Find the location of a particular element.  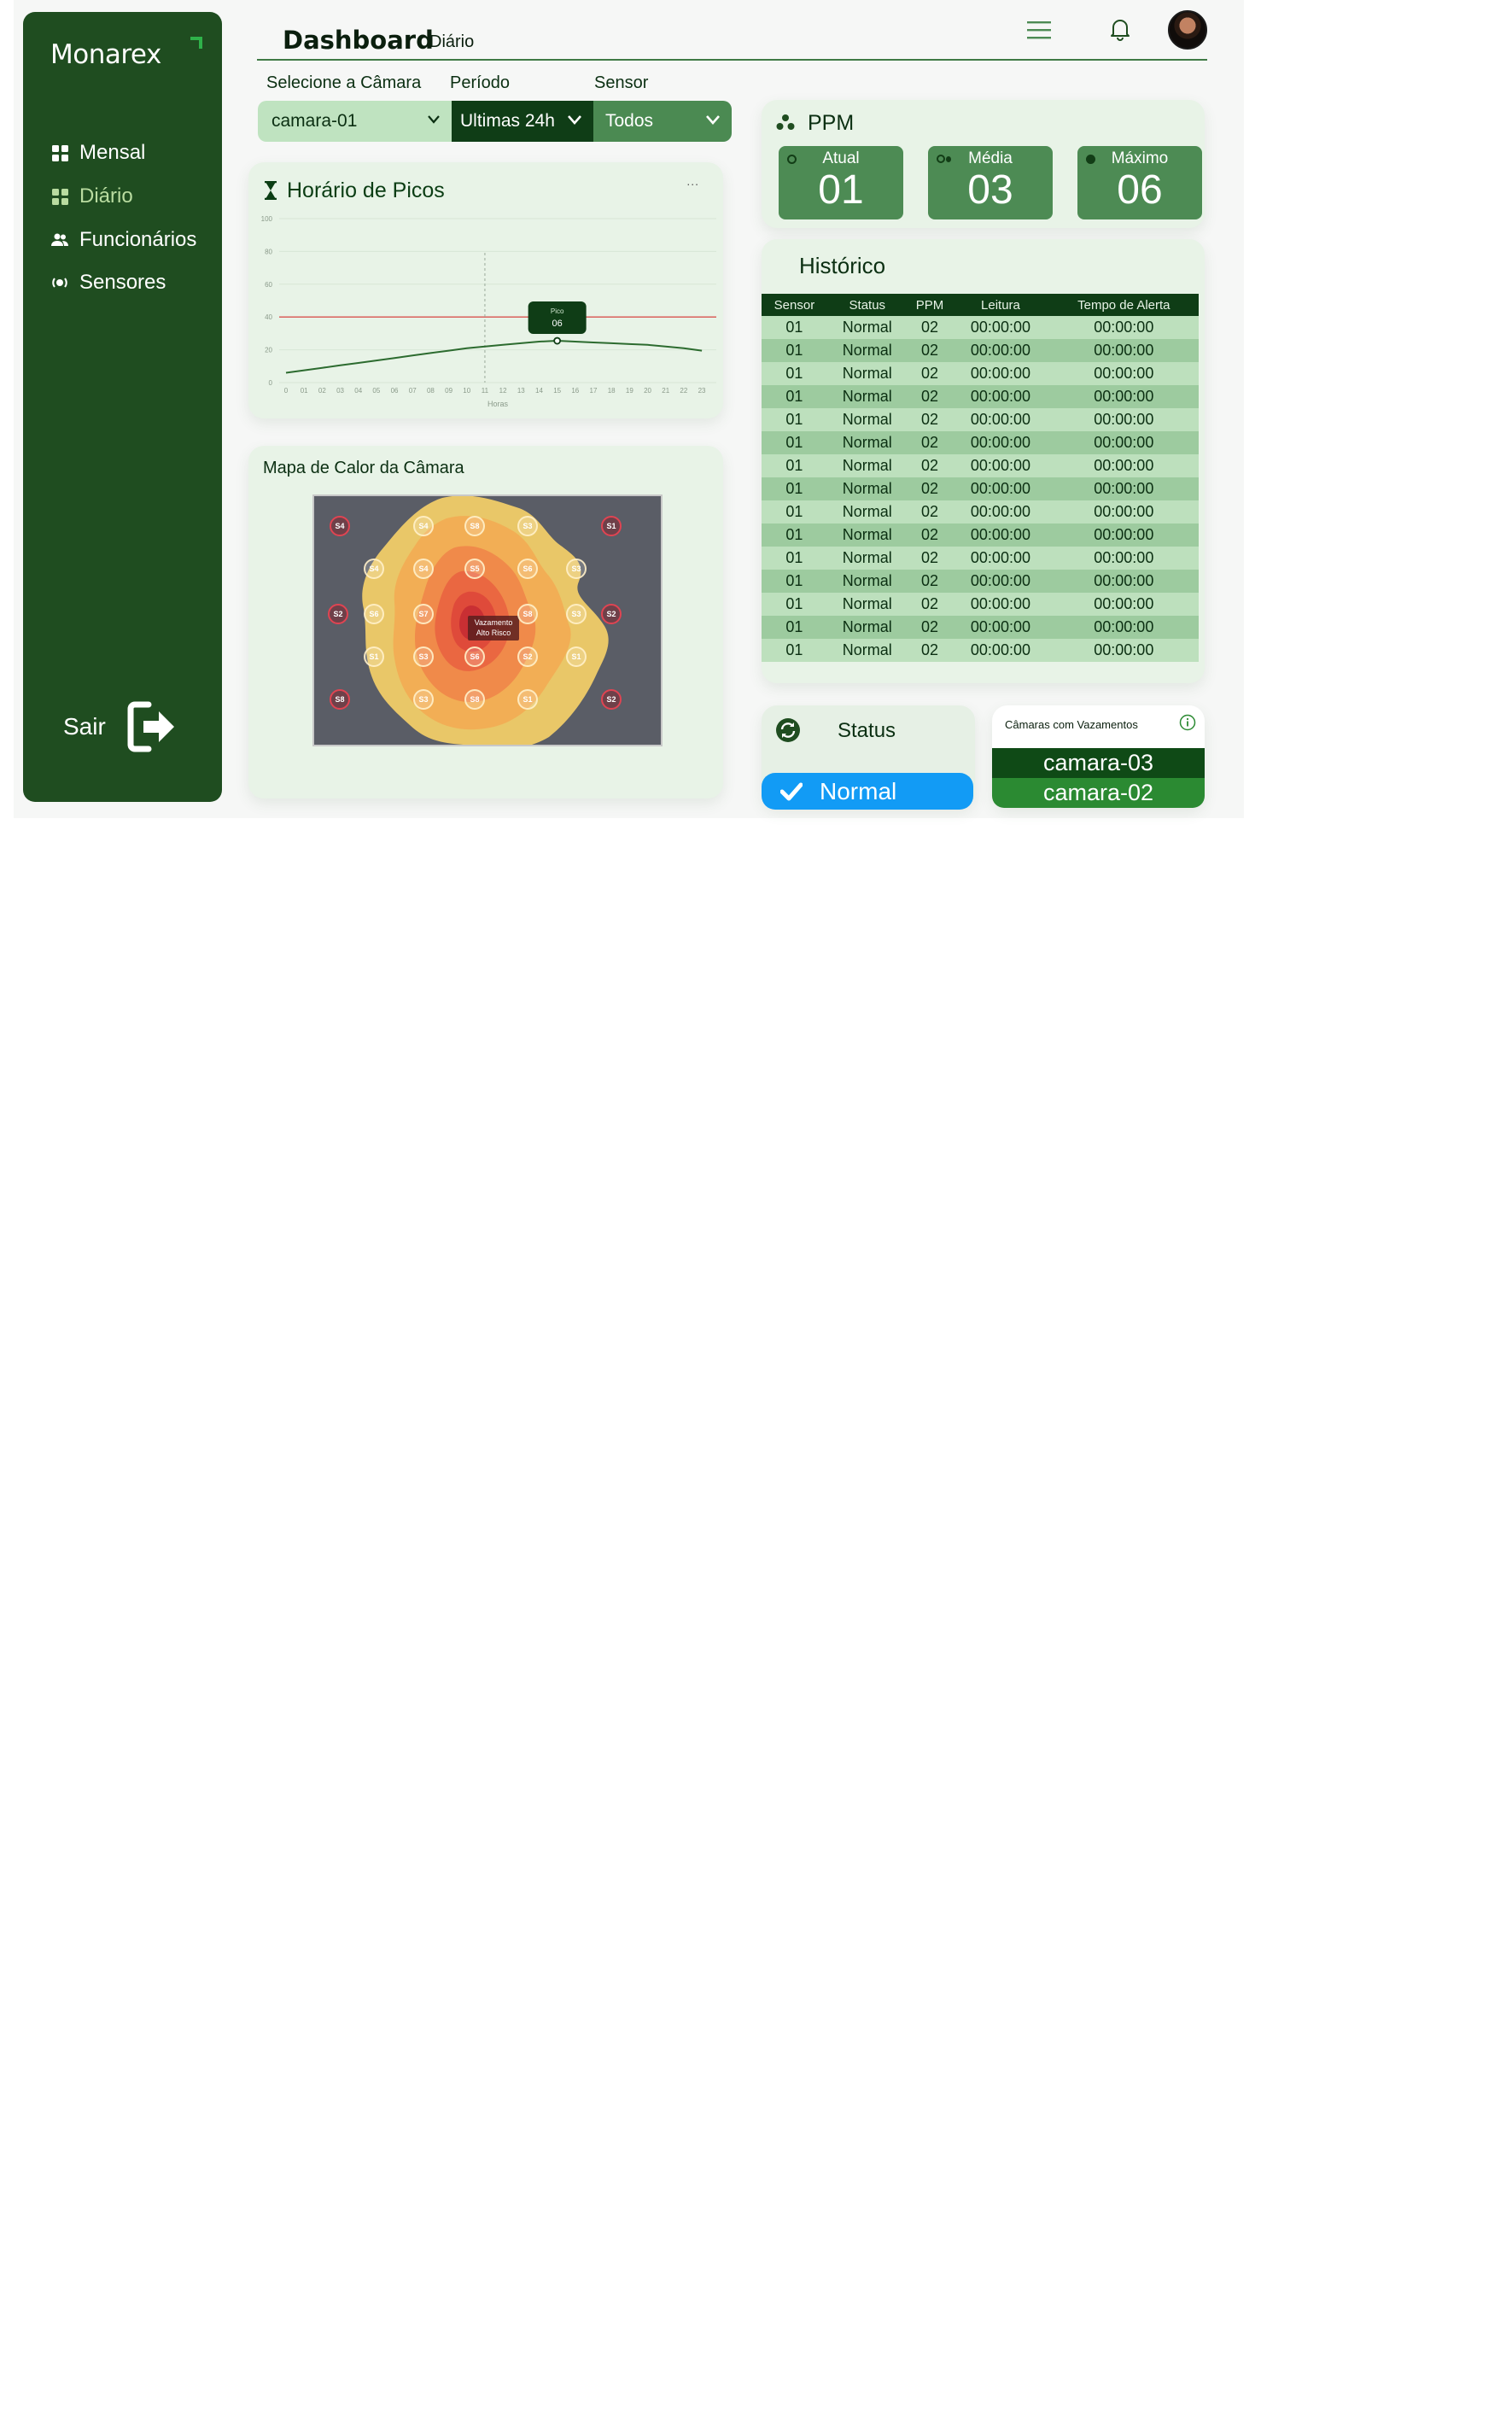

refresh-icon is located at coordinates (788, 730).